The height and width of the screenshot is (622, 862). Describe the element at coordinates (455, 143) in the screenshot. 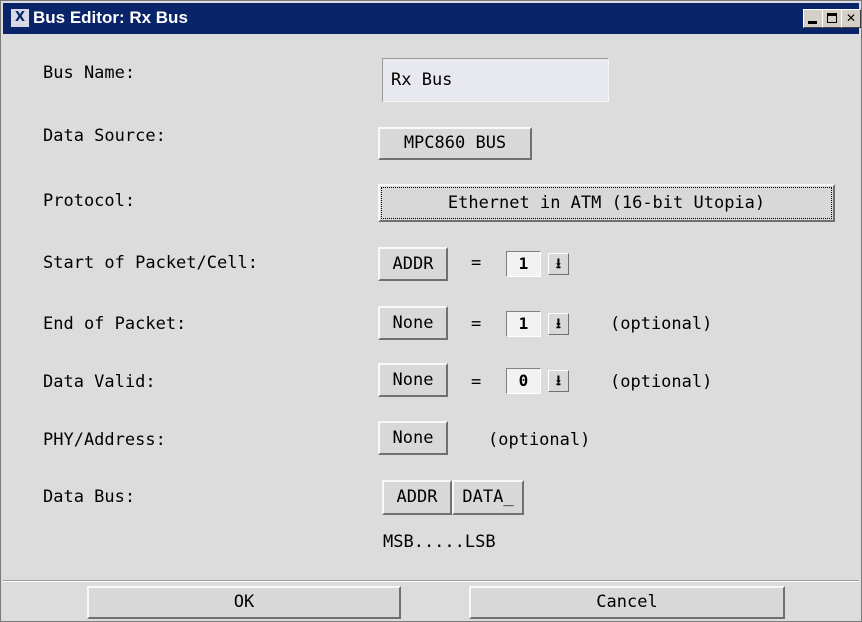

I see `data-source-button: MPC860 BUS` at that location.